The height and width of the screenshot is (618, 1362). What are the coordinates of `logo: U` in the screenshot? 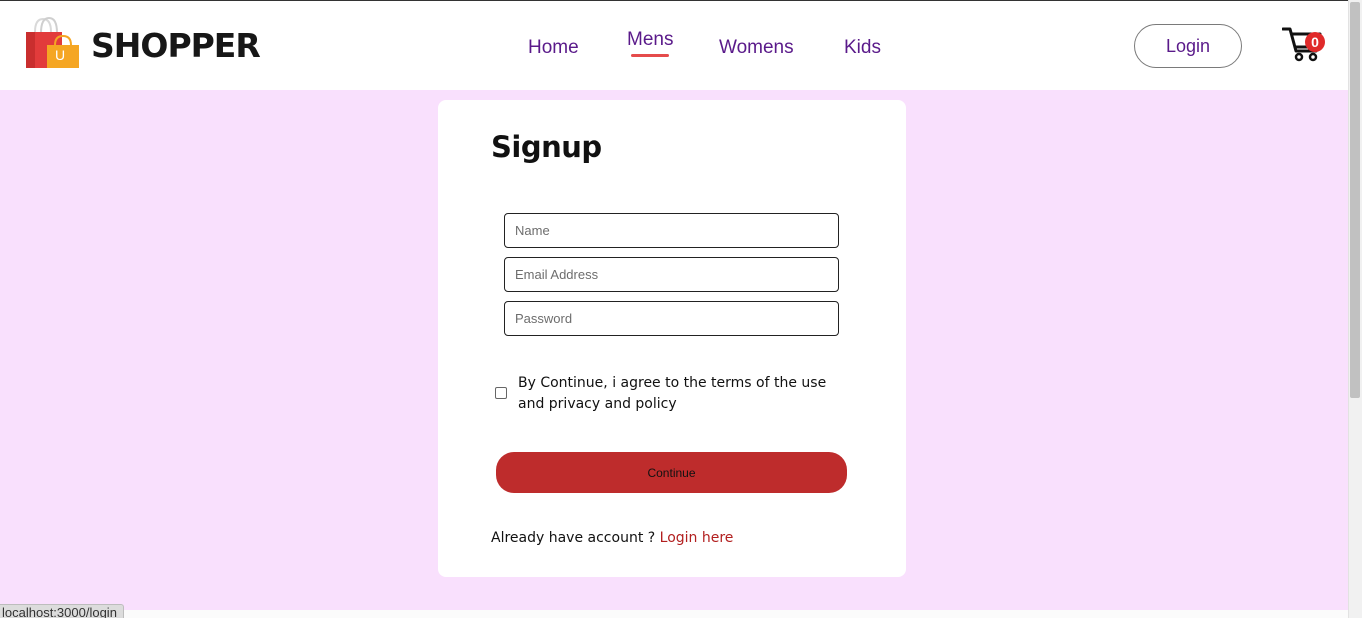 It's located at (53, 43).